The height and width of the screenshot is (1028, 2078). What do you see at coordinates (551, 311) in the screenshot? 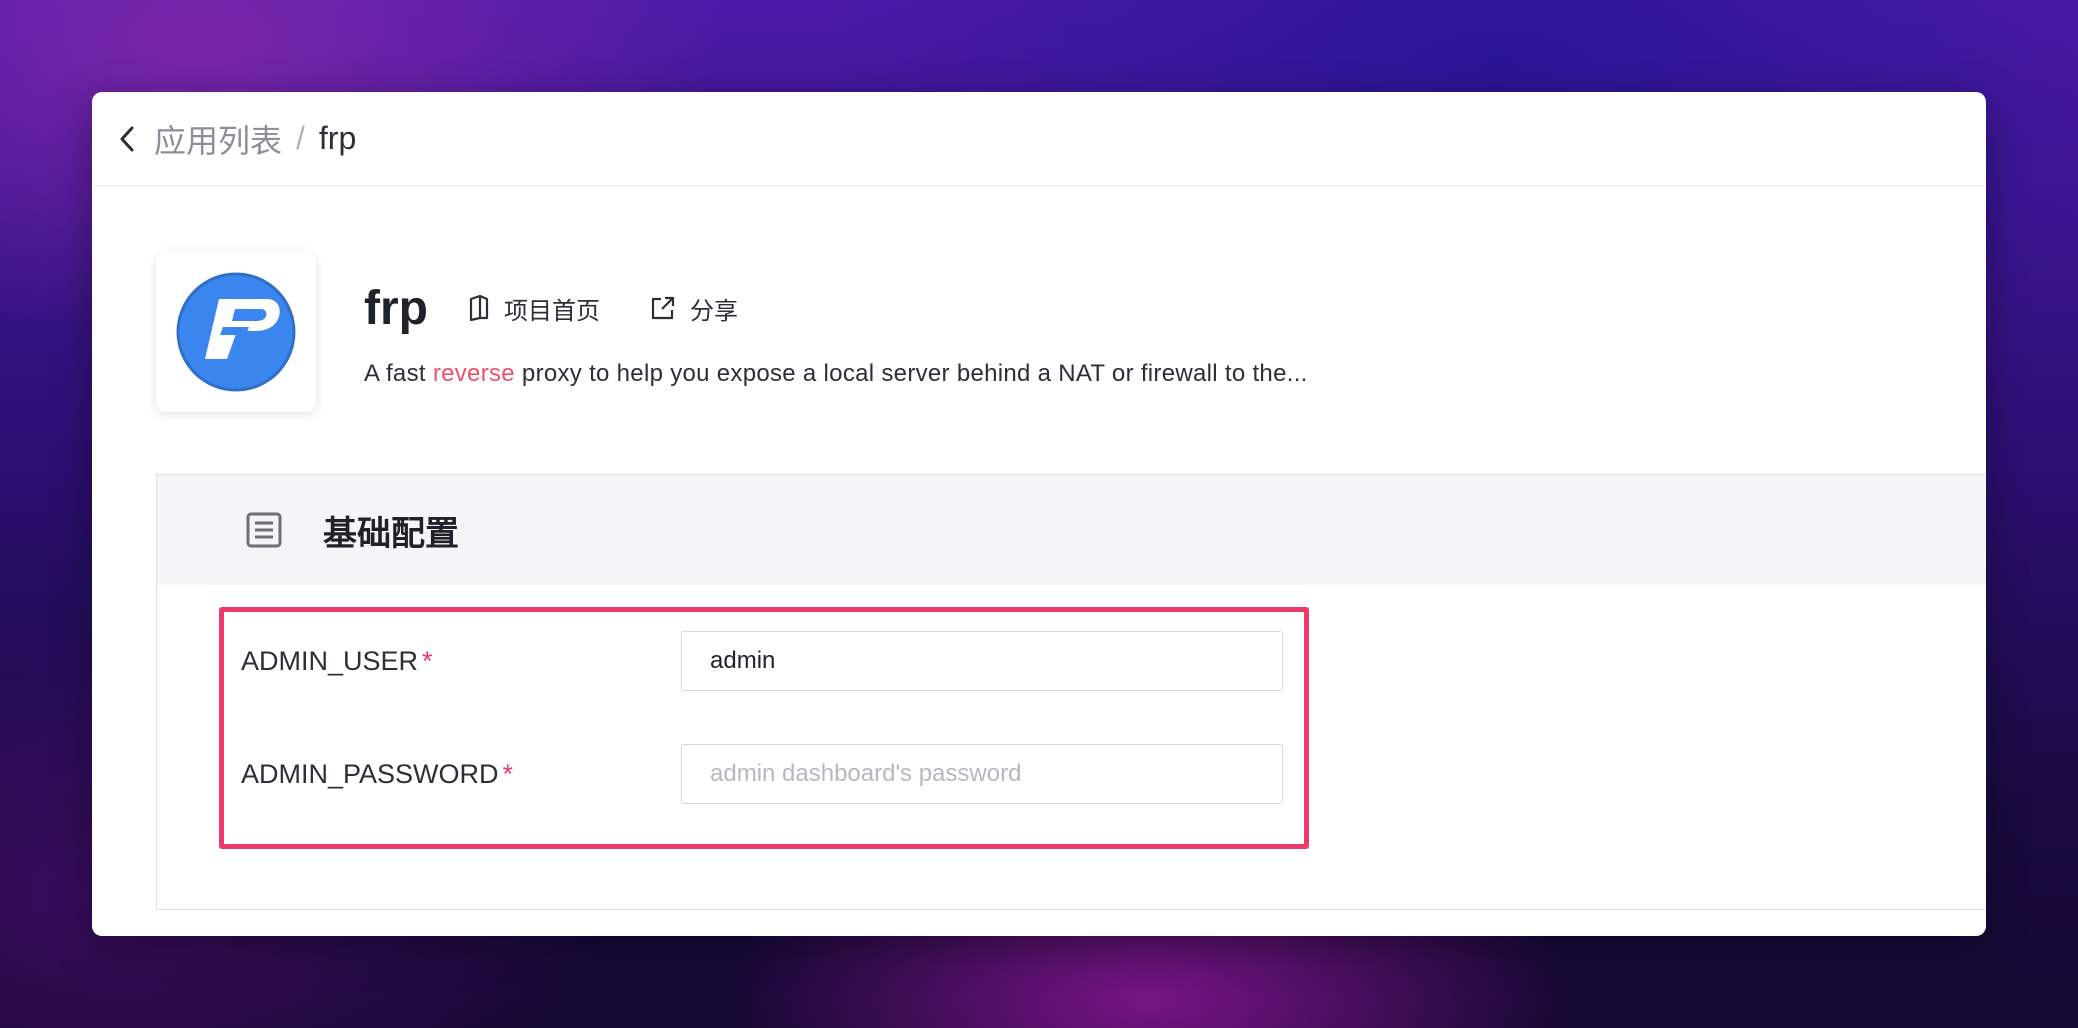
I see `homepage-label: 项目首页` at bounding box center [551, 311].